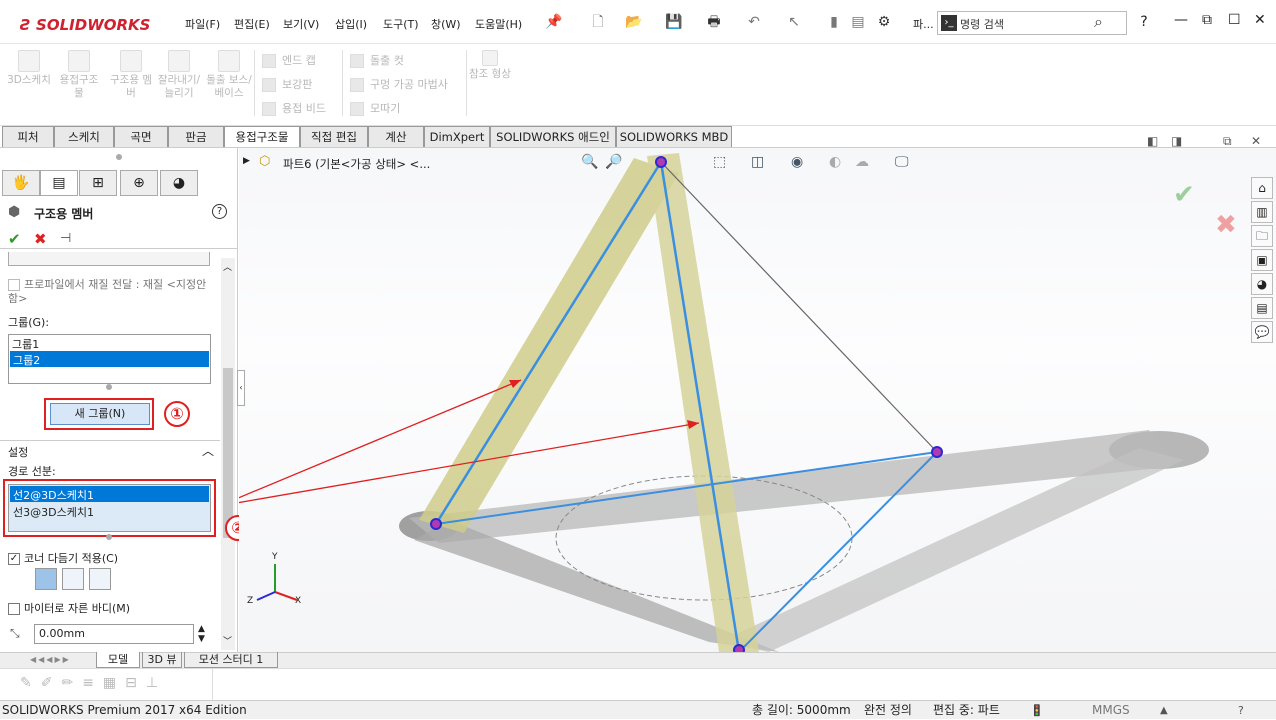 The height and width of the screenshot is (720, 1276). Describe the element at coordinates (50, 659) in the screenshot. I see `tab-scroll-arrows-icon: ◀◀◀▶▶` at that location.